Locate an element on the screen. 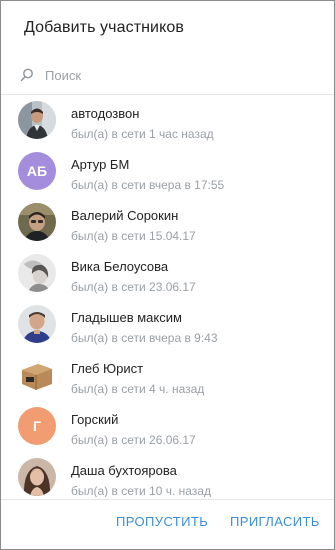  contact-status: был(а) в сети вчера в 9:43 is located at coordinates (144, 338).